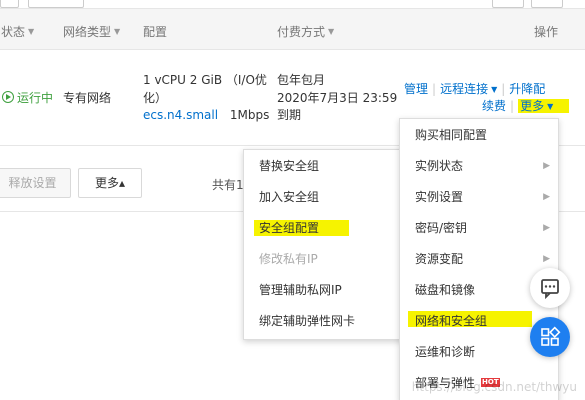 This screenshot has width=585, height=400. Describe the element at coordinates (301, 80) in the screenshot. I see `billing-type: 包年包月` at that location.